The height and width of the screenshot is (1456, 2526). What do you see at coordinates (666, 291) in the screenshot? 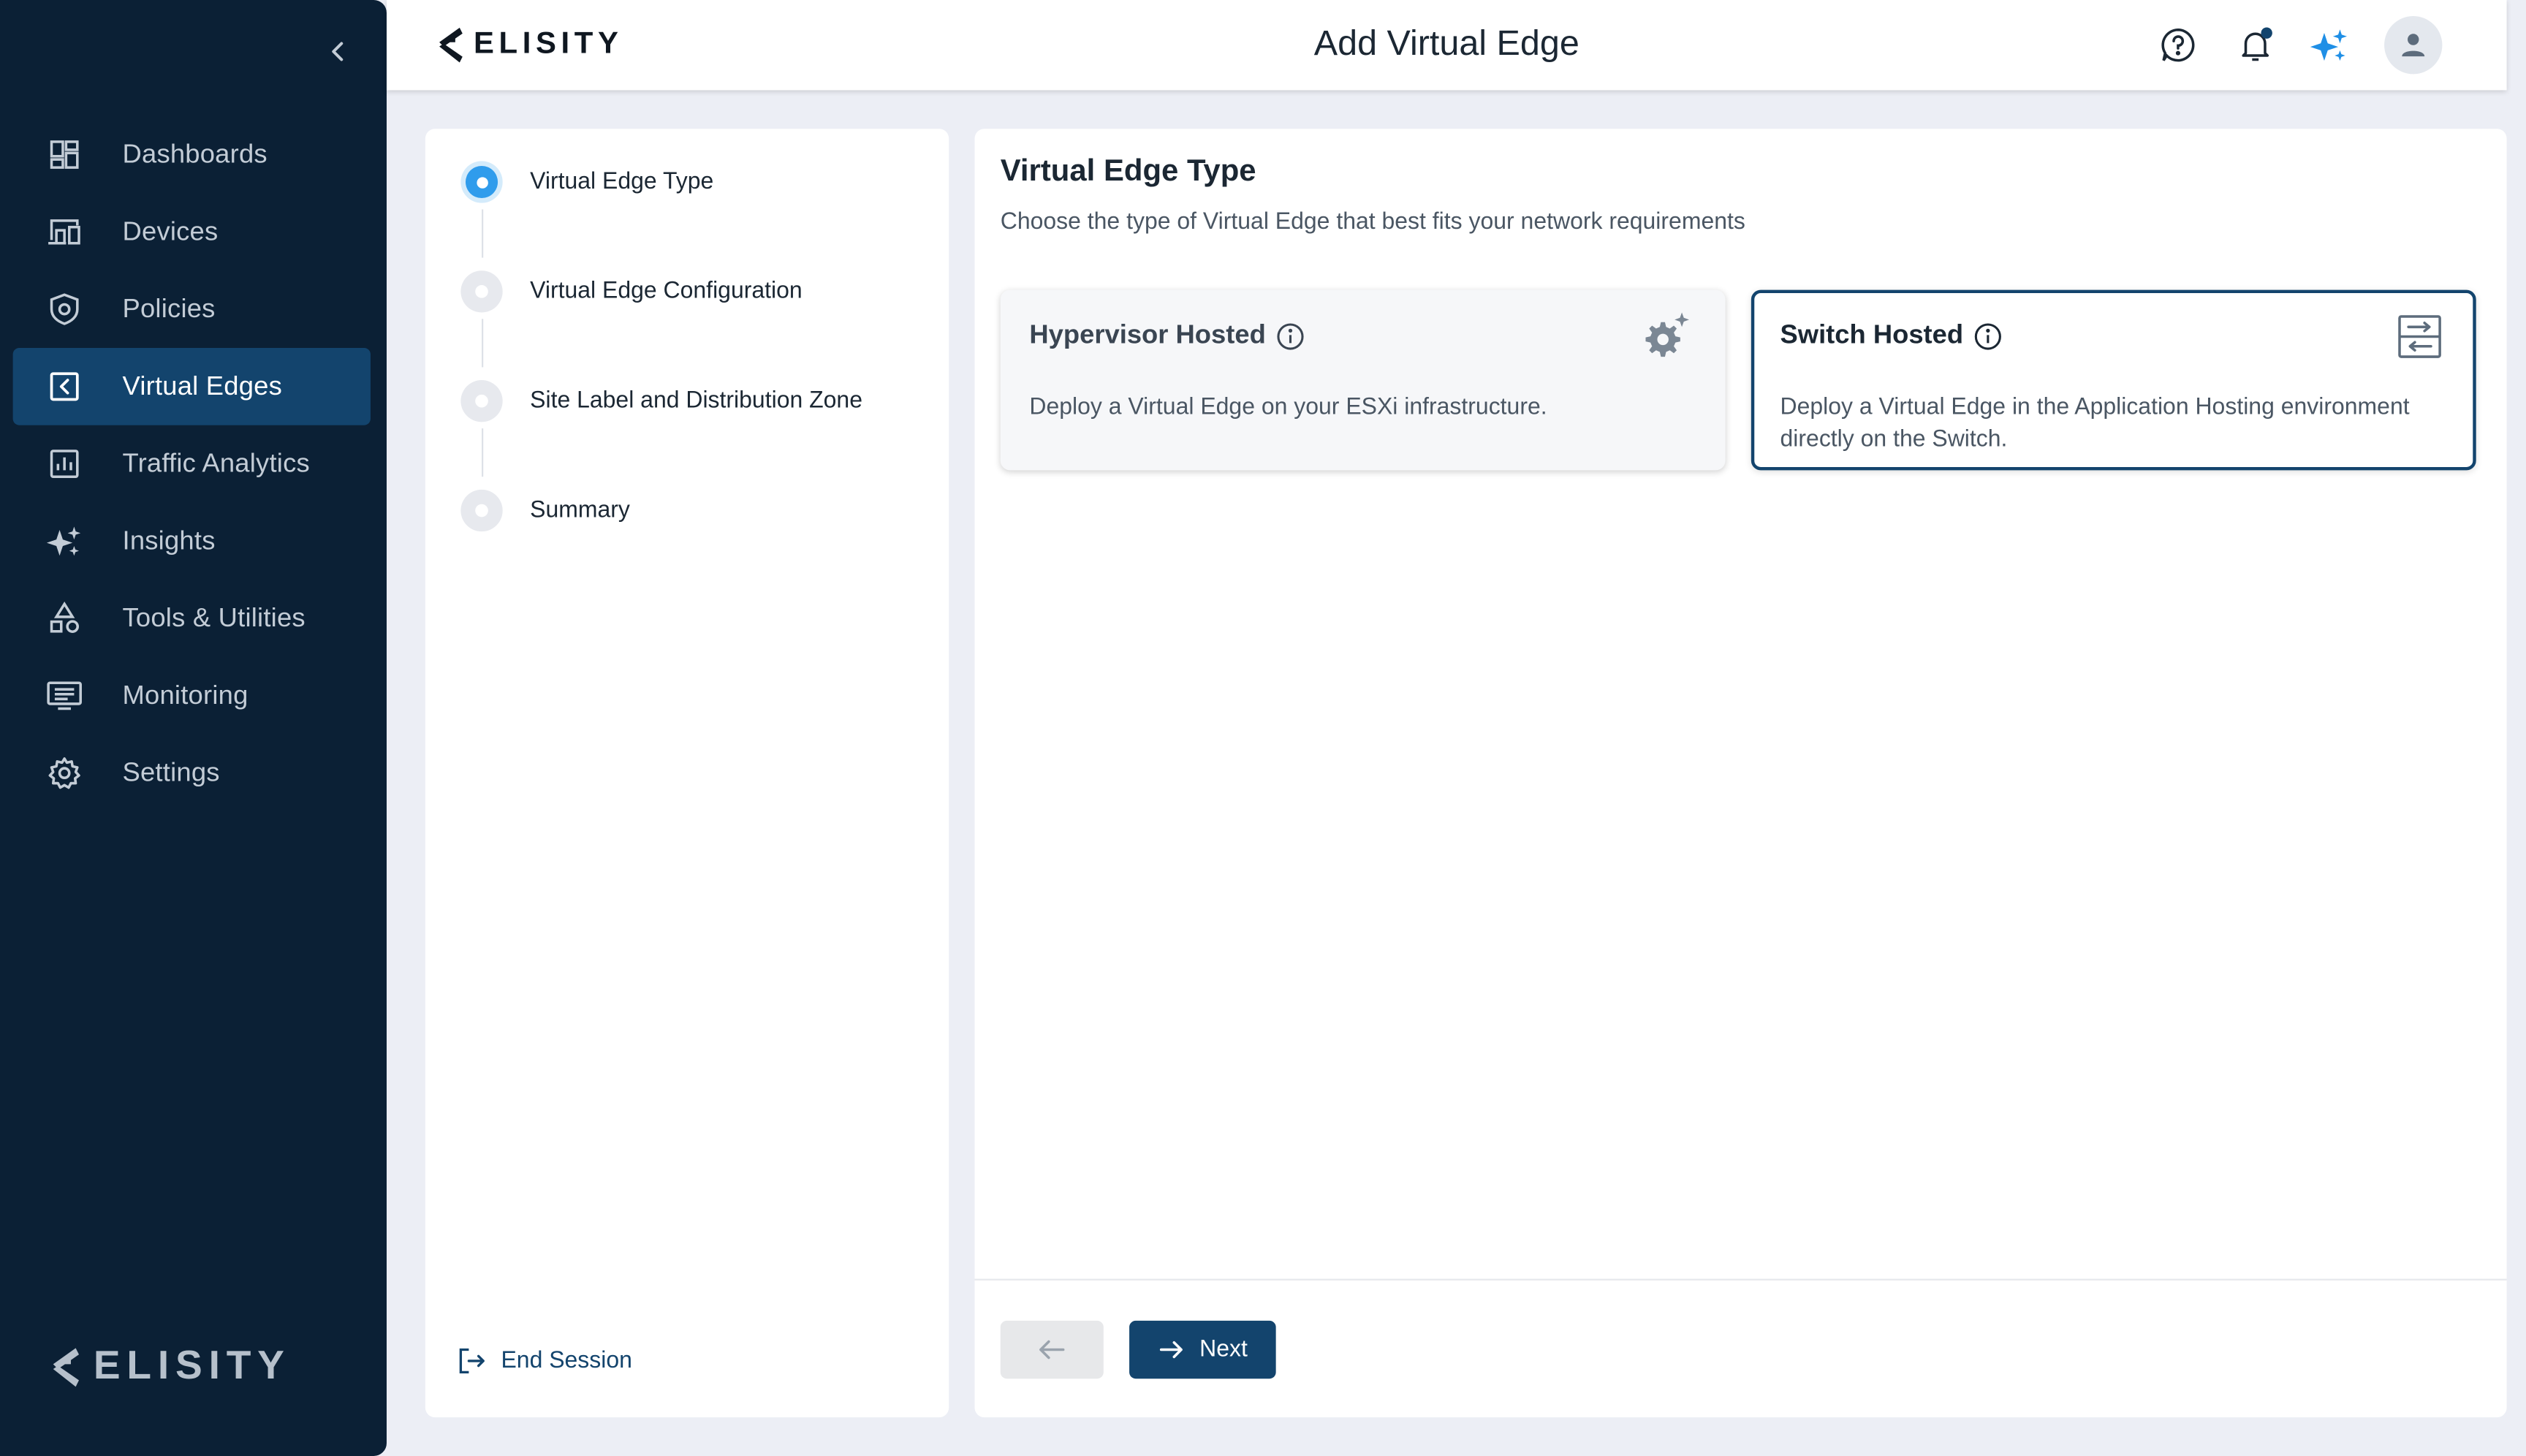
I see `step-label: Virtual Edge Configuration` at bounding box center [666, 291].